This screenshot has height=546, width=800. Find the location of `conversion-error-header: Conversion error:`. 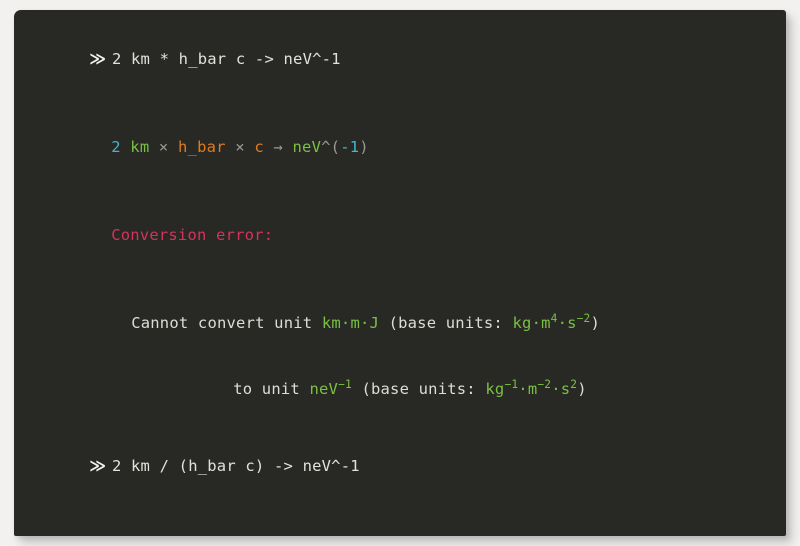

conversion-error-header: Conversion error: is located at coordinates (401, 235).